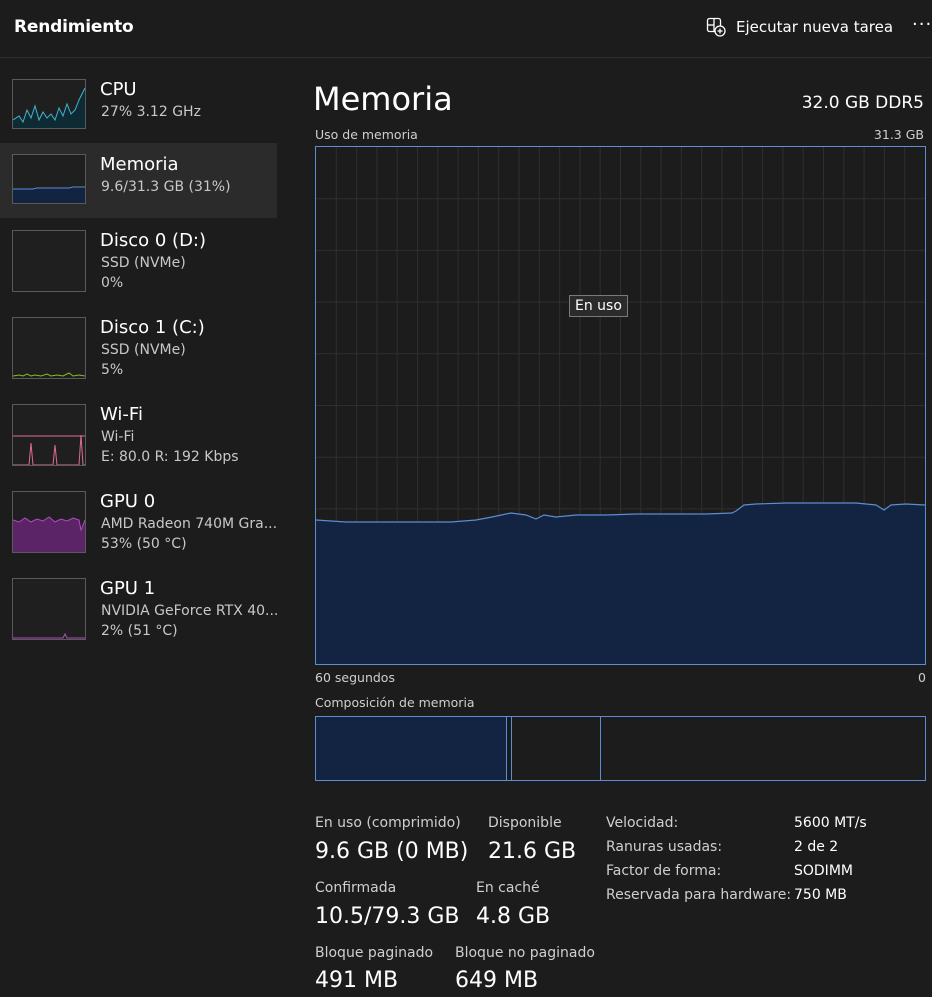 This screenshot has width=932, height=997. Describe the element at coordinates (151, 112) in the screenshot. I see `sidebar-item-subtitle: 27% 3.12 GHz` at that location.